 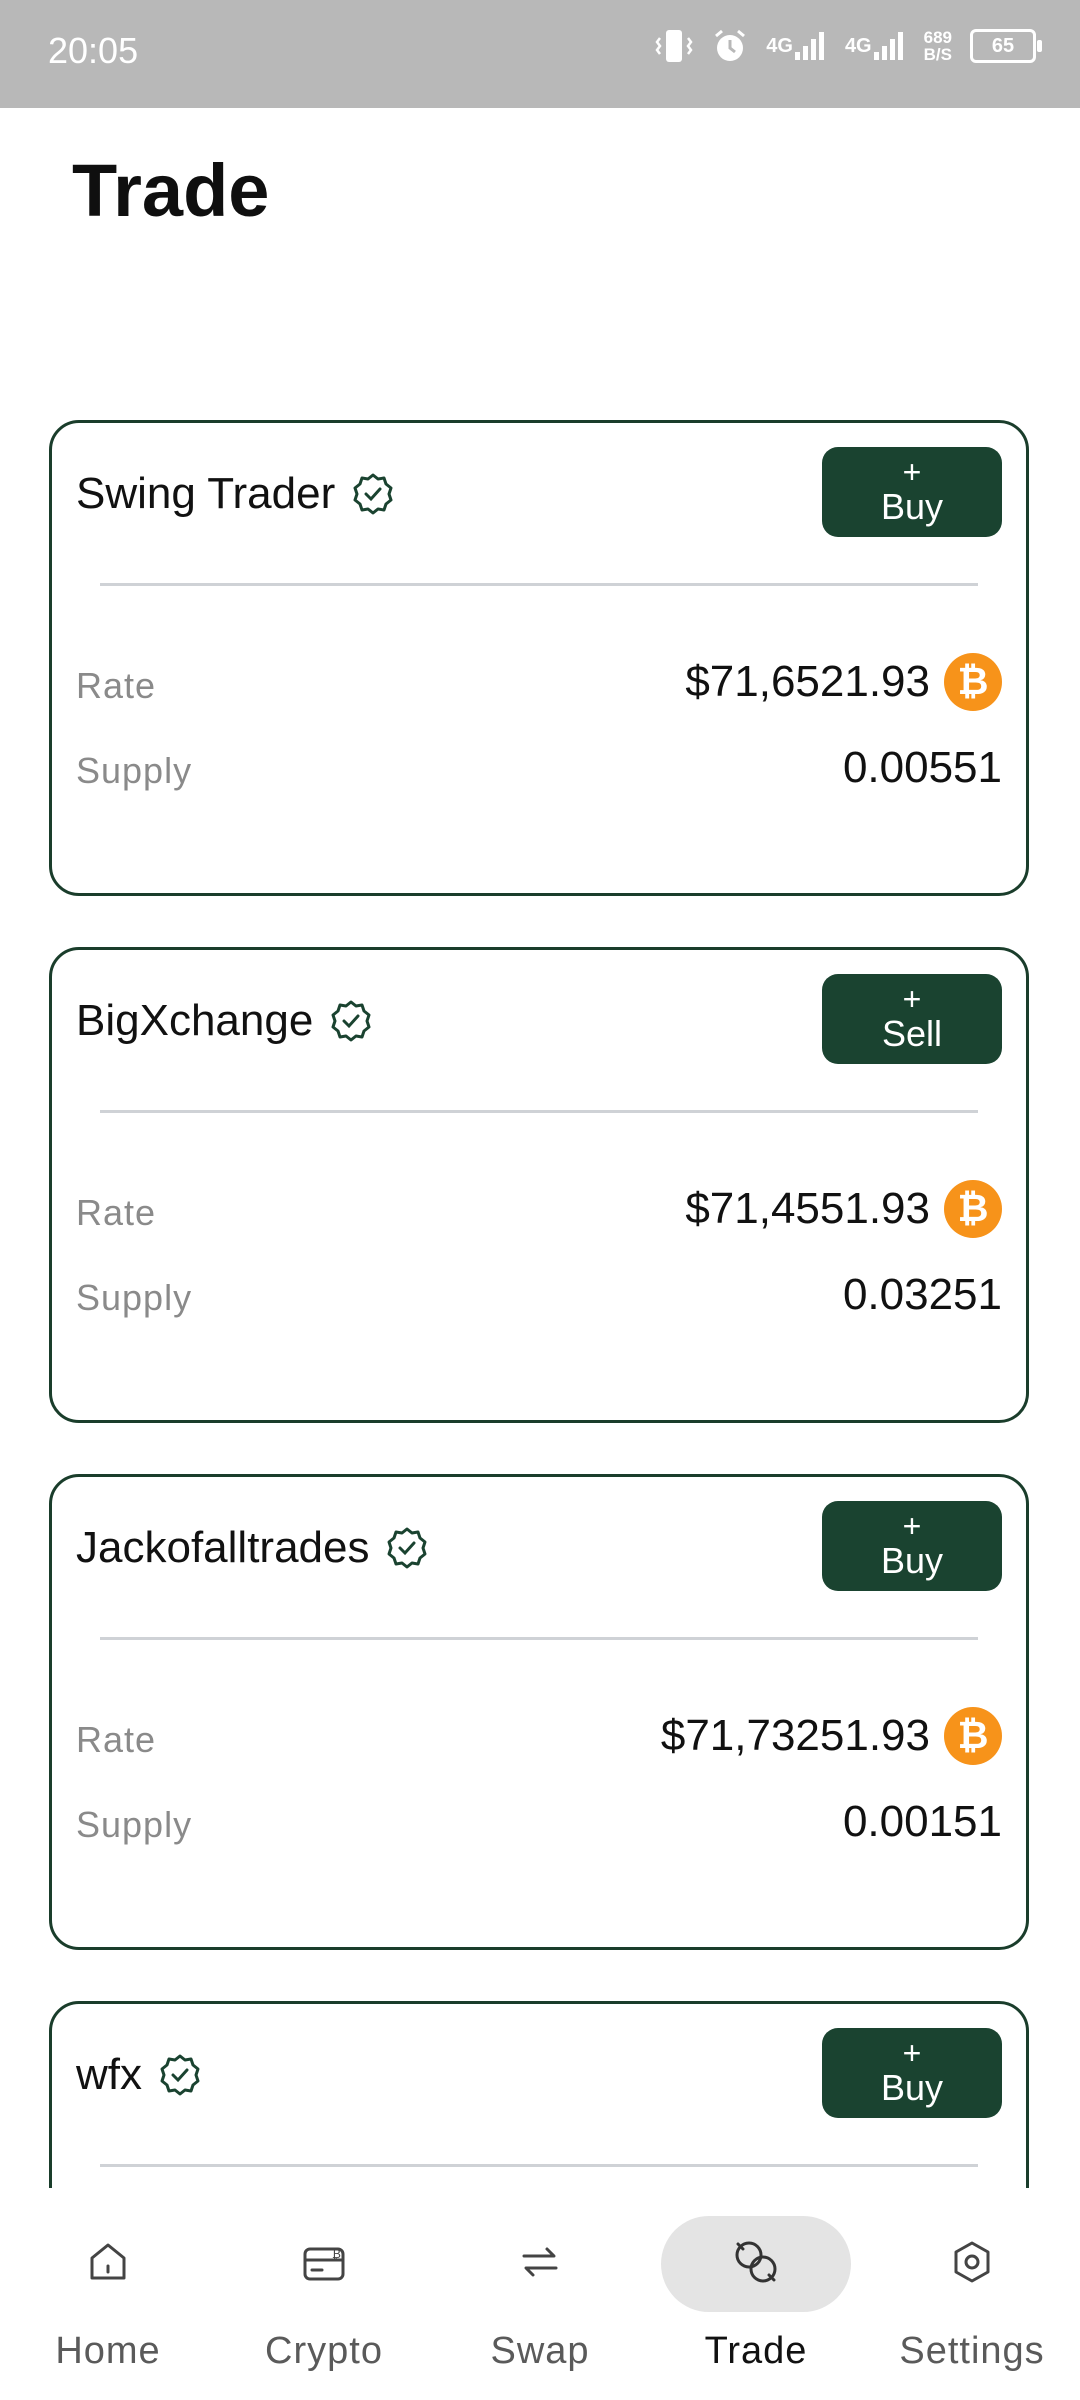 What do you see at coordinates (540, 2351) in the screenshot?
I see `nav-label-swap: Swap` at bounding box center [540, 2351].